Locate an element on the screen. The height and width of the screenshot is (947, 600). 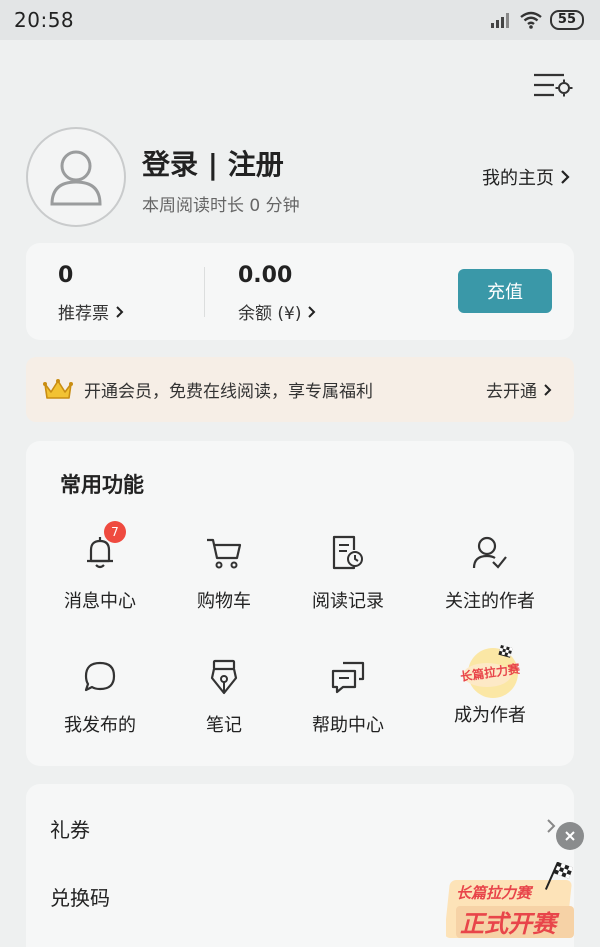
menu-item-label: 礼券 is located at coordinates (70, 830).